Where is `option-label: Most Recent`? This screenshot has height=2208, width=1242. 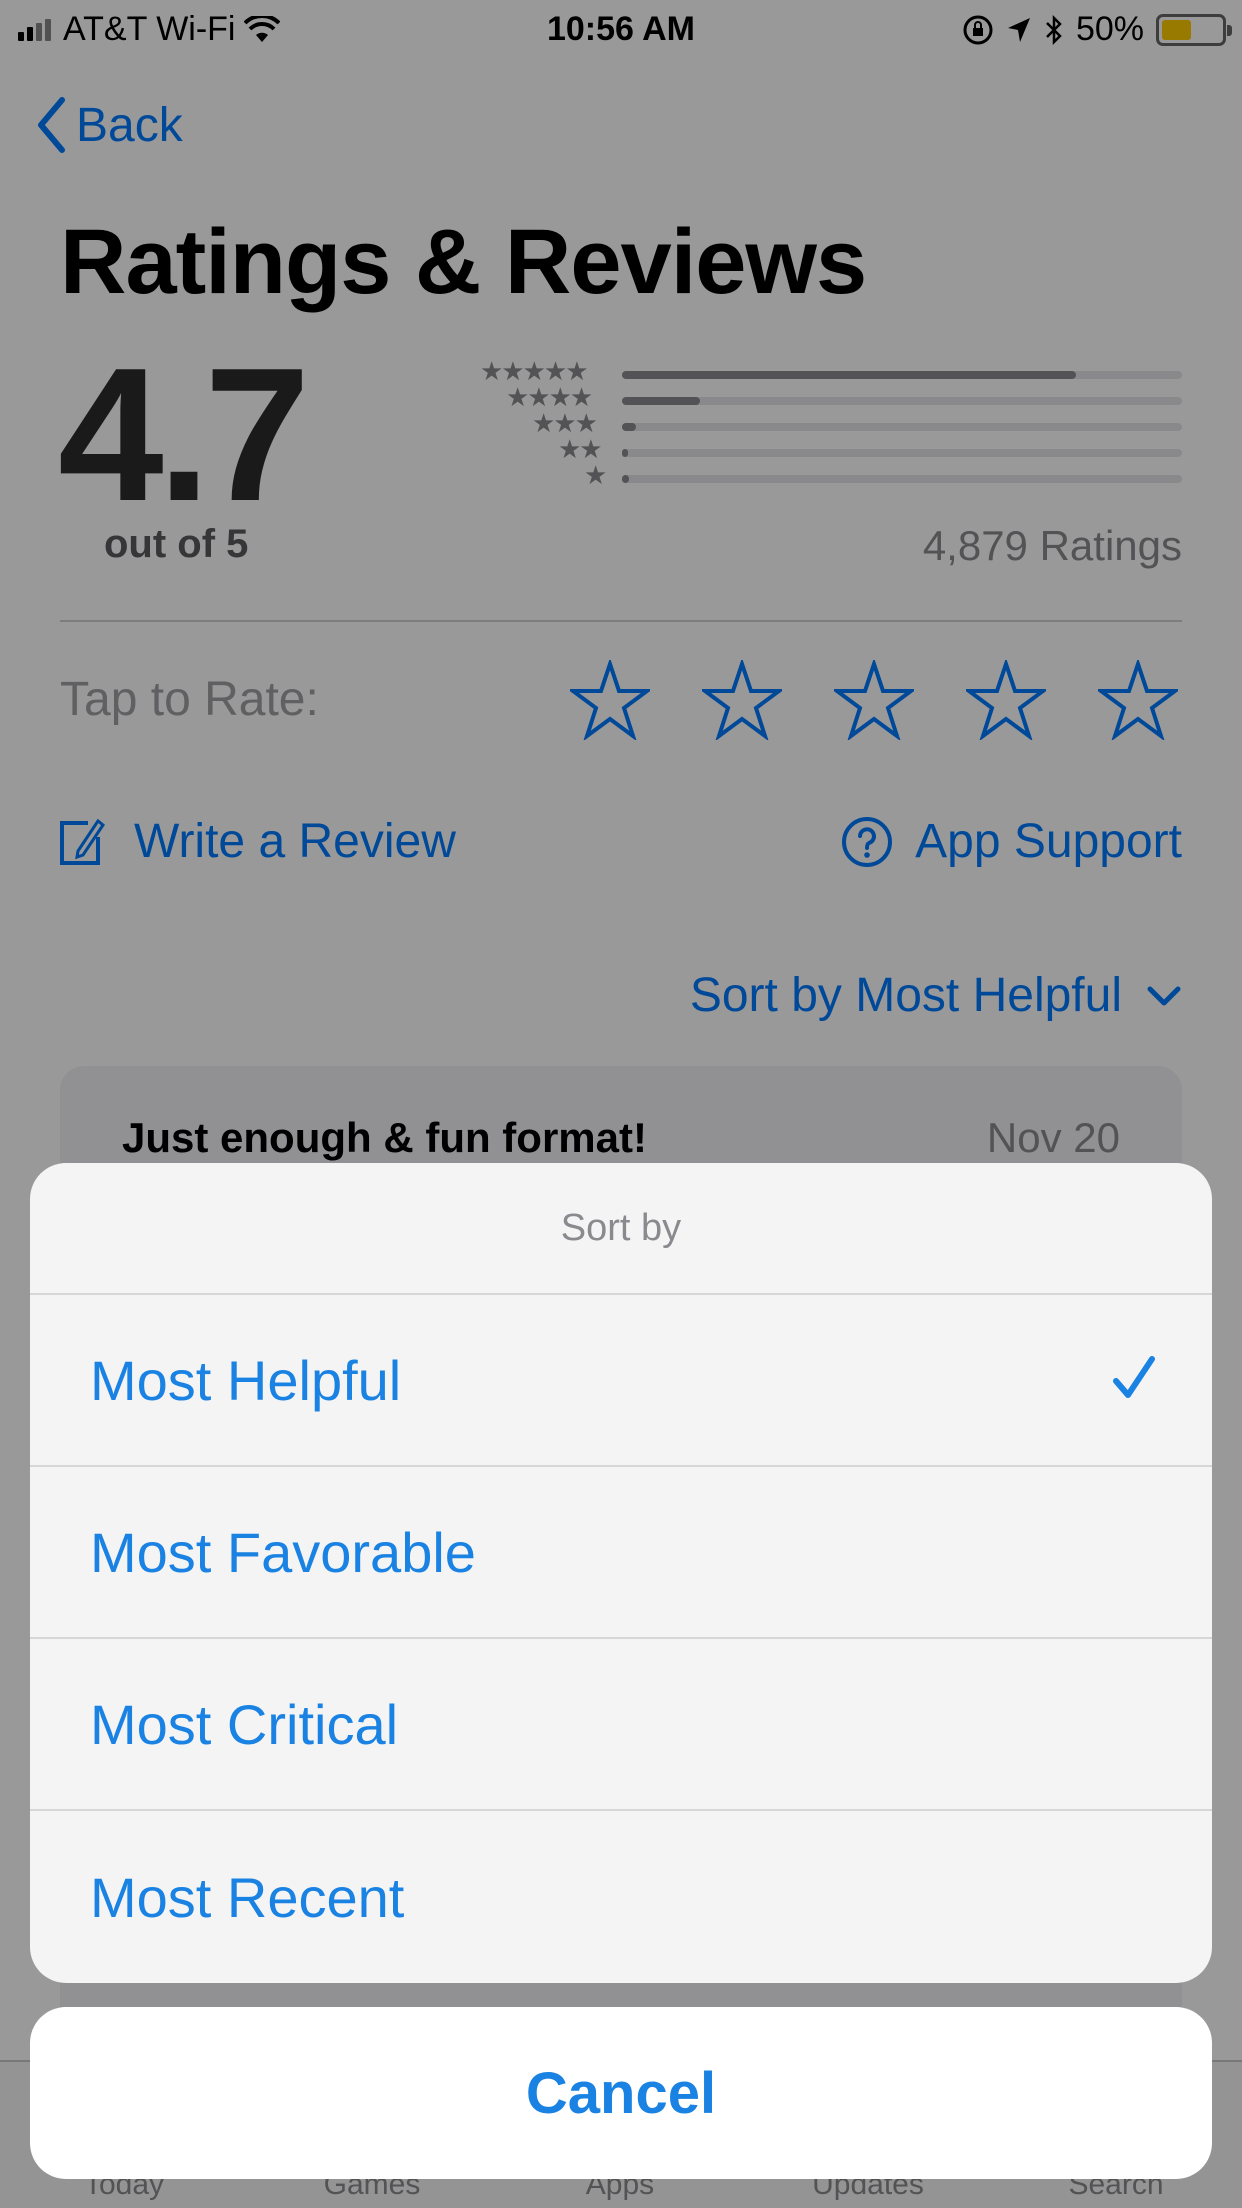 option-label: Most Recent is located at coordinates (247, 1897).